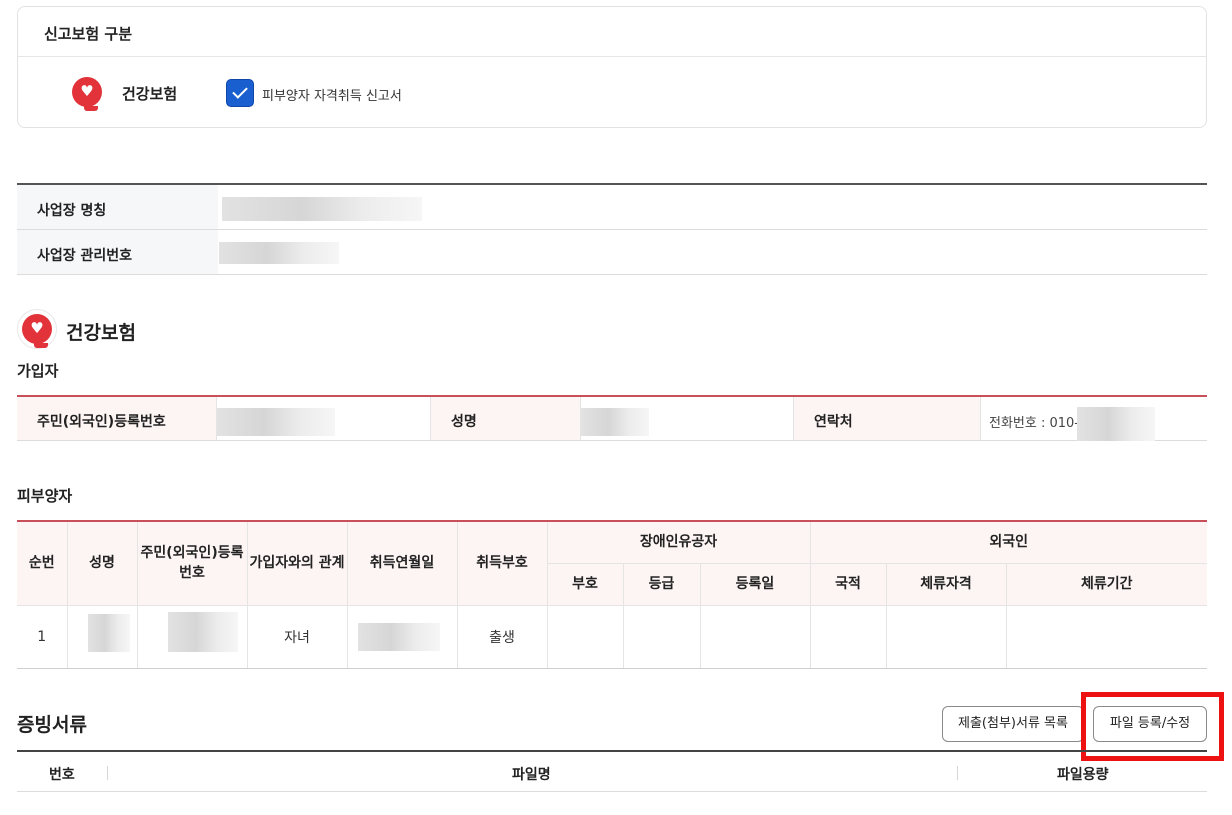 Image resolution: width=1232 pixels, height=815 pixels. Describe the element at coordinates (62, 775) in the screenshot. I see `col-doc-no: 번호` at that location.